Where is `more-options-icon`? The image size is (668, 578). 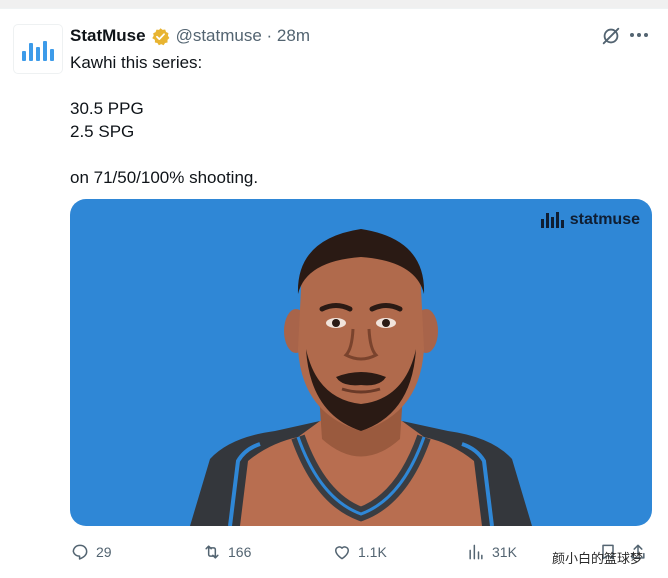 more-options-icon is located at coordinates (639, 35).